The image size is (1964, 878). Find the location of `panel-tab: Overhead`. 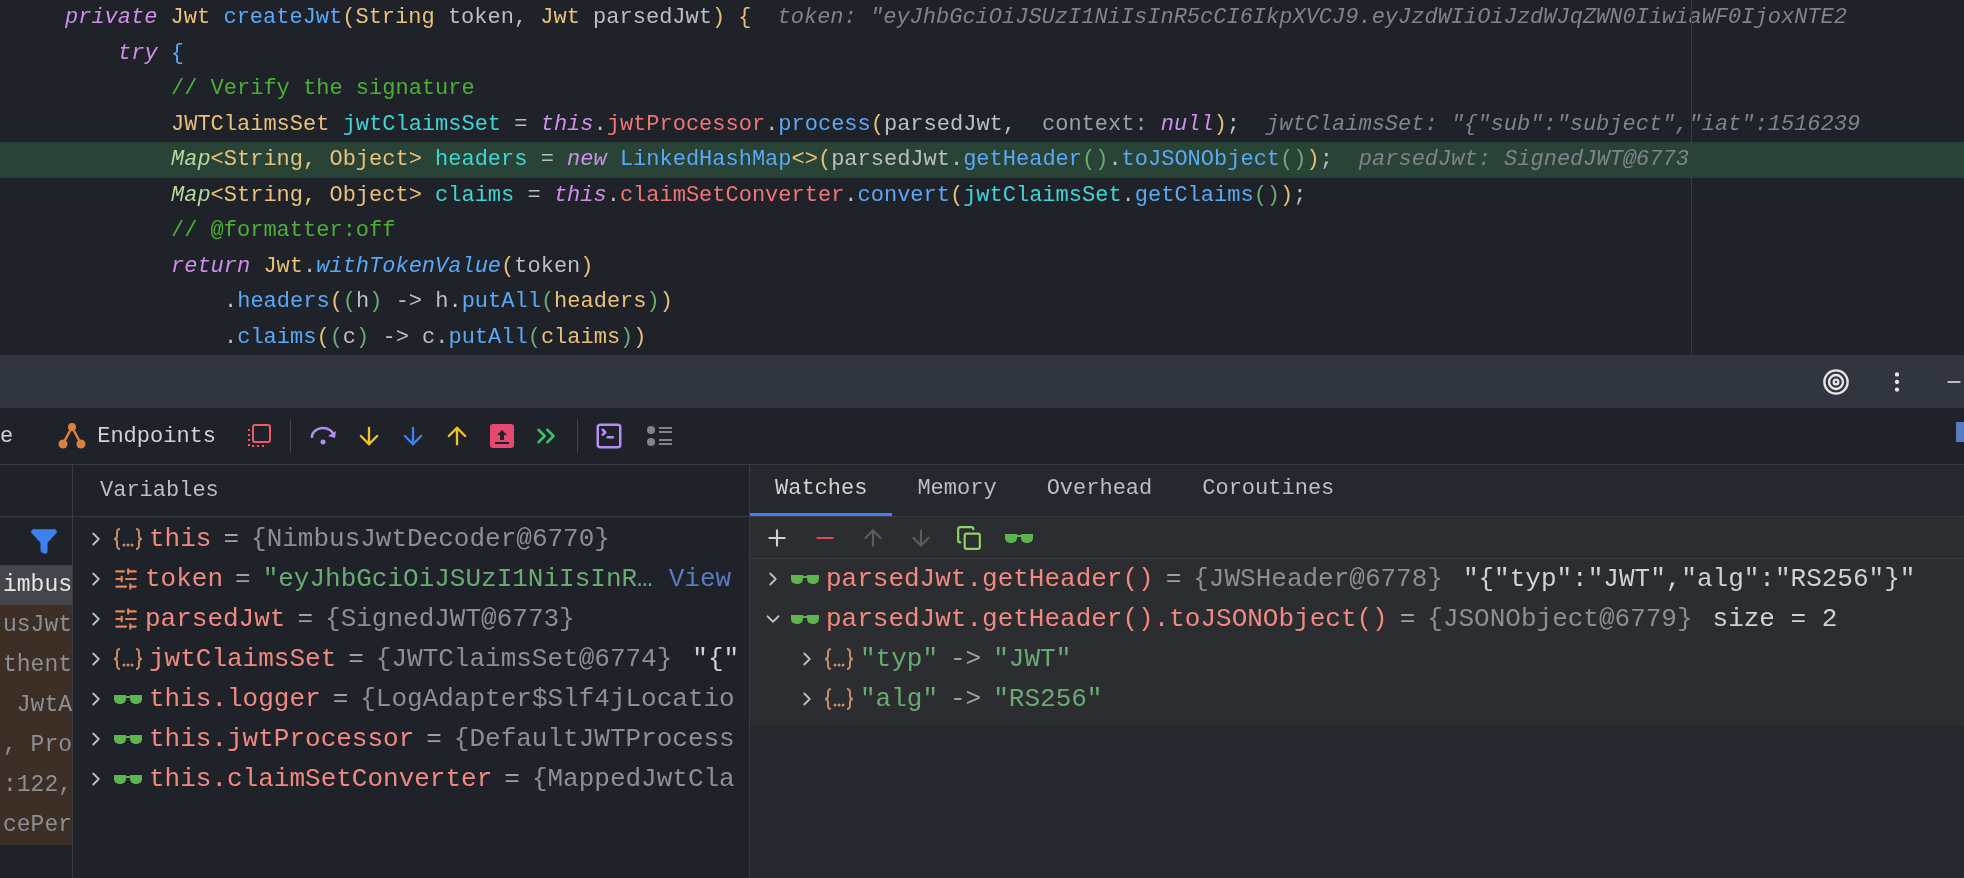

panel-tab: Overhead is located at coordinates (1099, 490).